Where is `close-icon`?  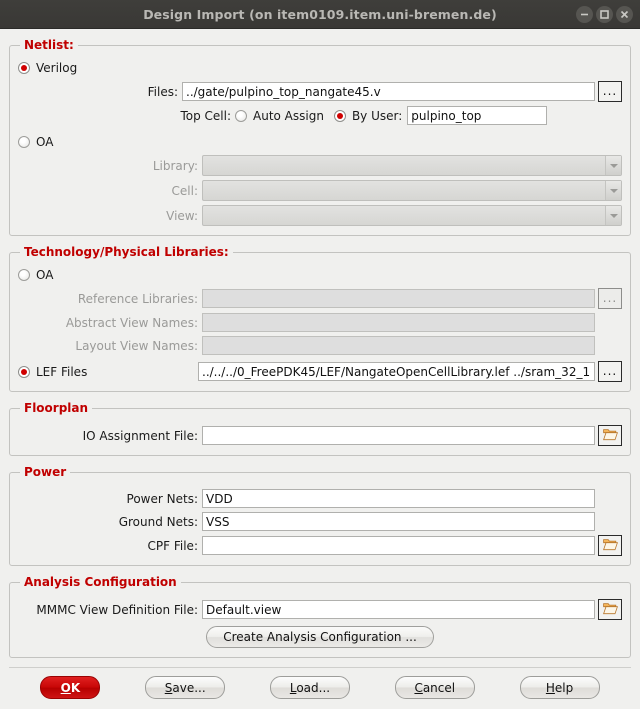 close-icon is located at coordinates (624, 14).